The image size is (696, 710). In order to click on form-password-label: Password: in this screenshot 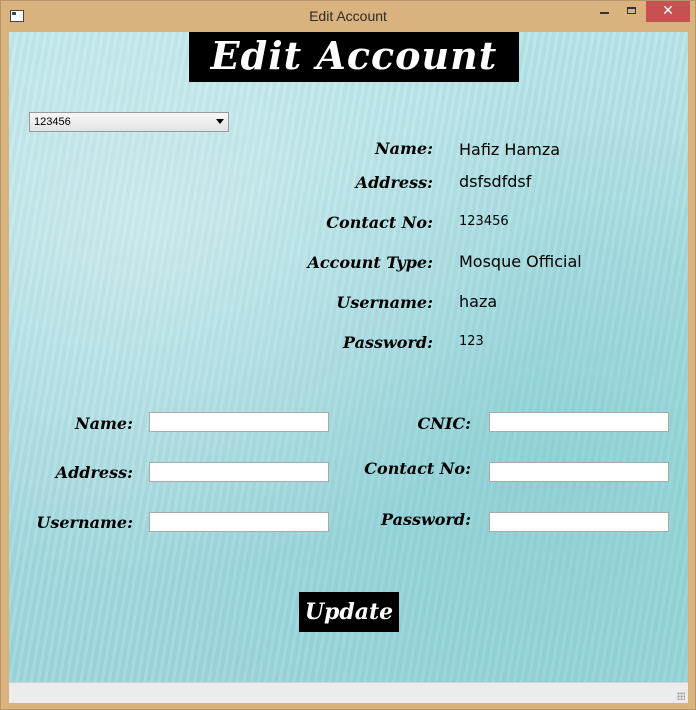, I will do `click(426, 519)`.